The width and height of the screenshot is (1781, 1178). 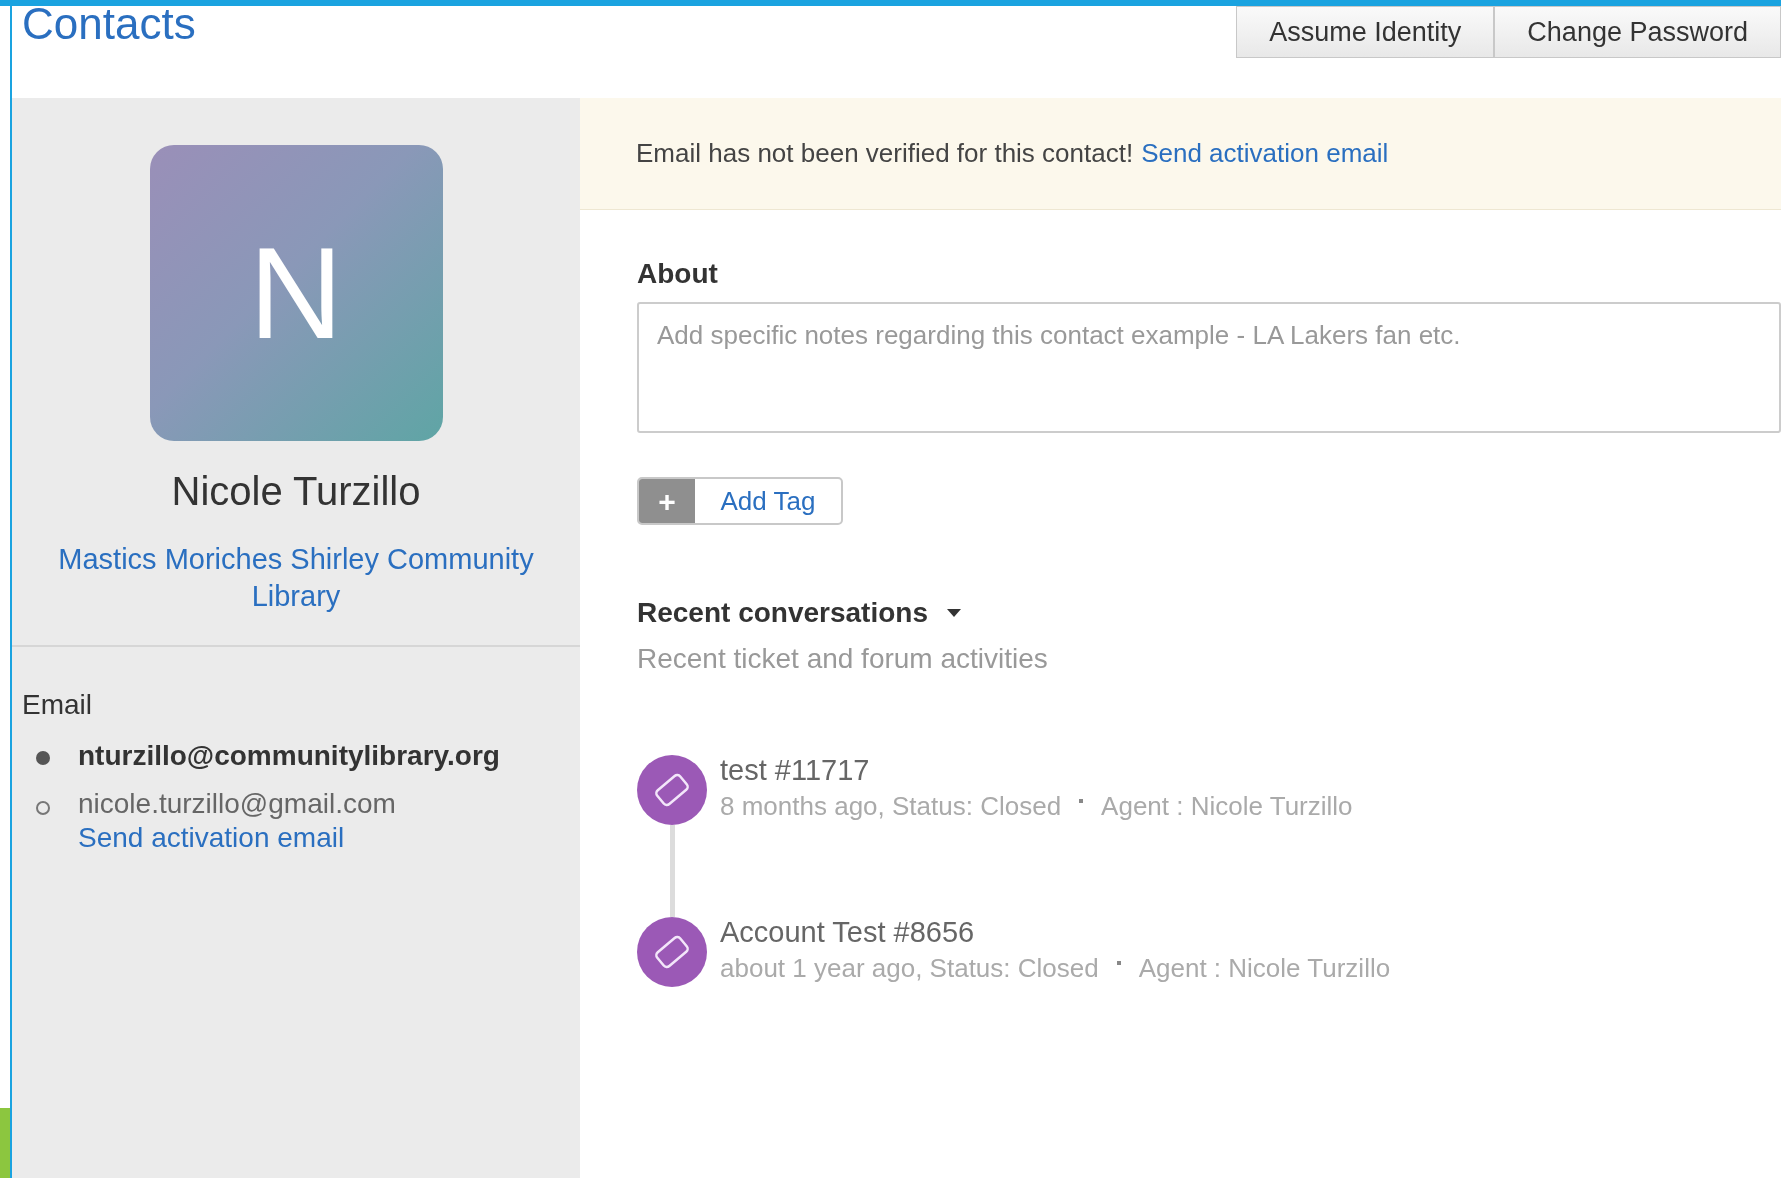 What do you see at coordinates (740, 501) in the screenshot?
I see `add-tag-button: + Add Tag` at bounding box center [740, 501].